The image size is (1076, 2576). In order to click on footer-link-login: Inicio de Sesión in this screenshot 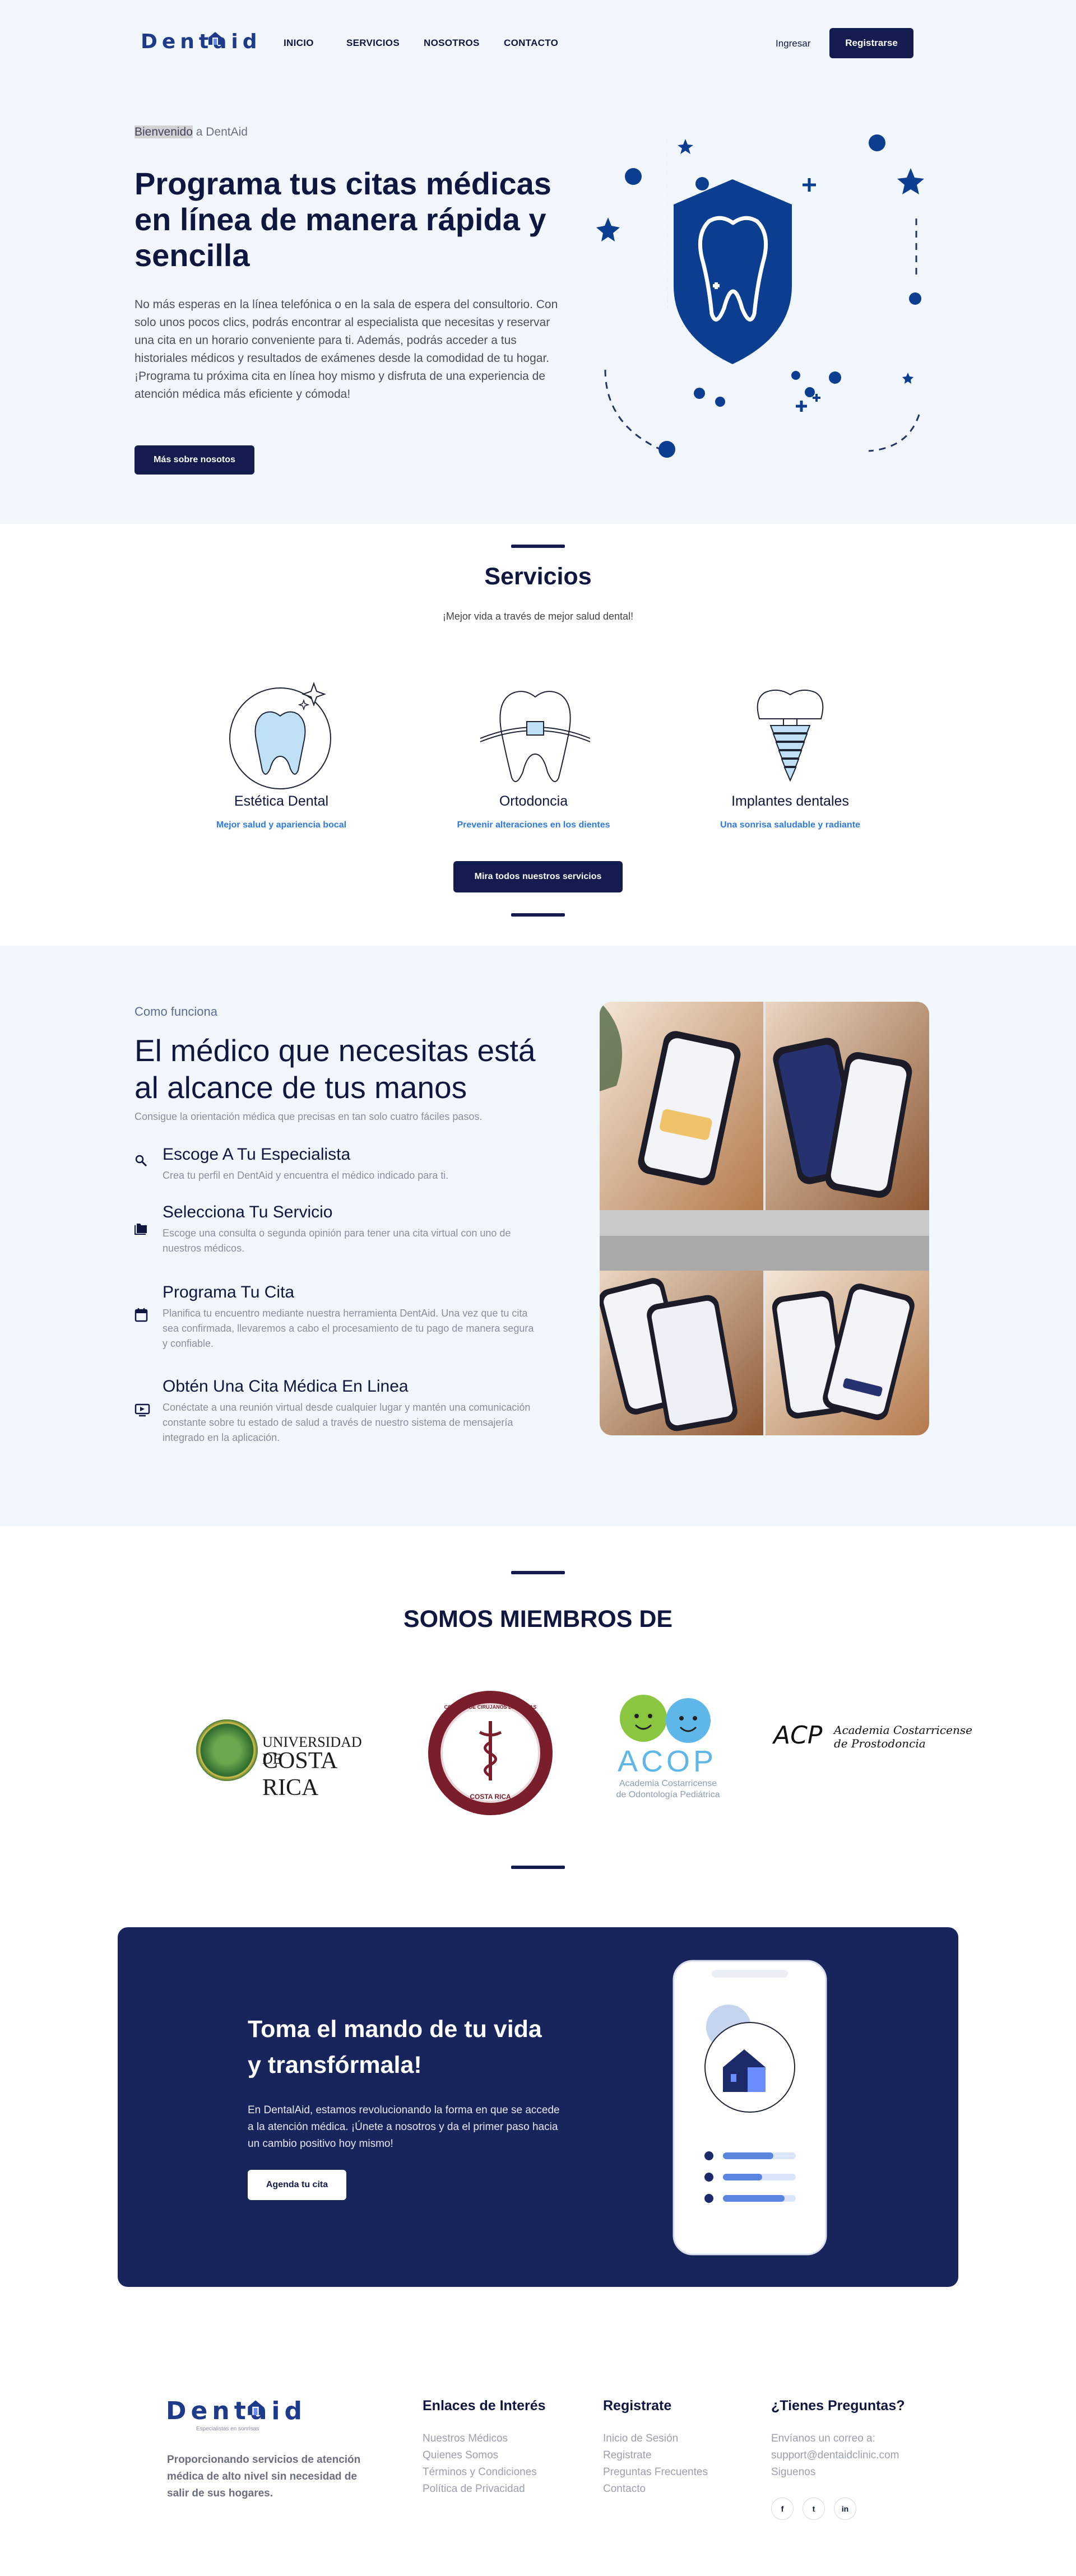, I will do `click(655, 2438)`.